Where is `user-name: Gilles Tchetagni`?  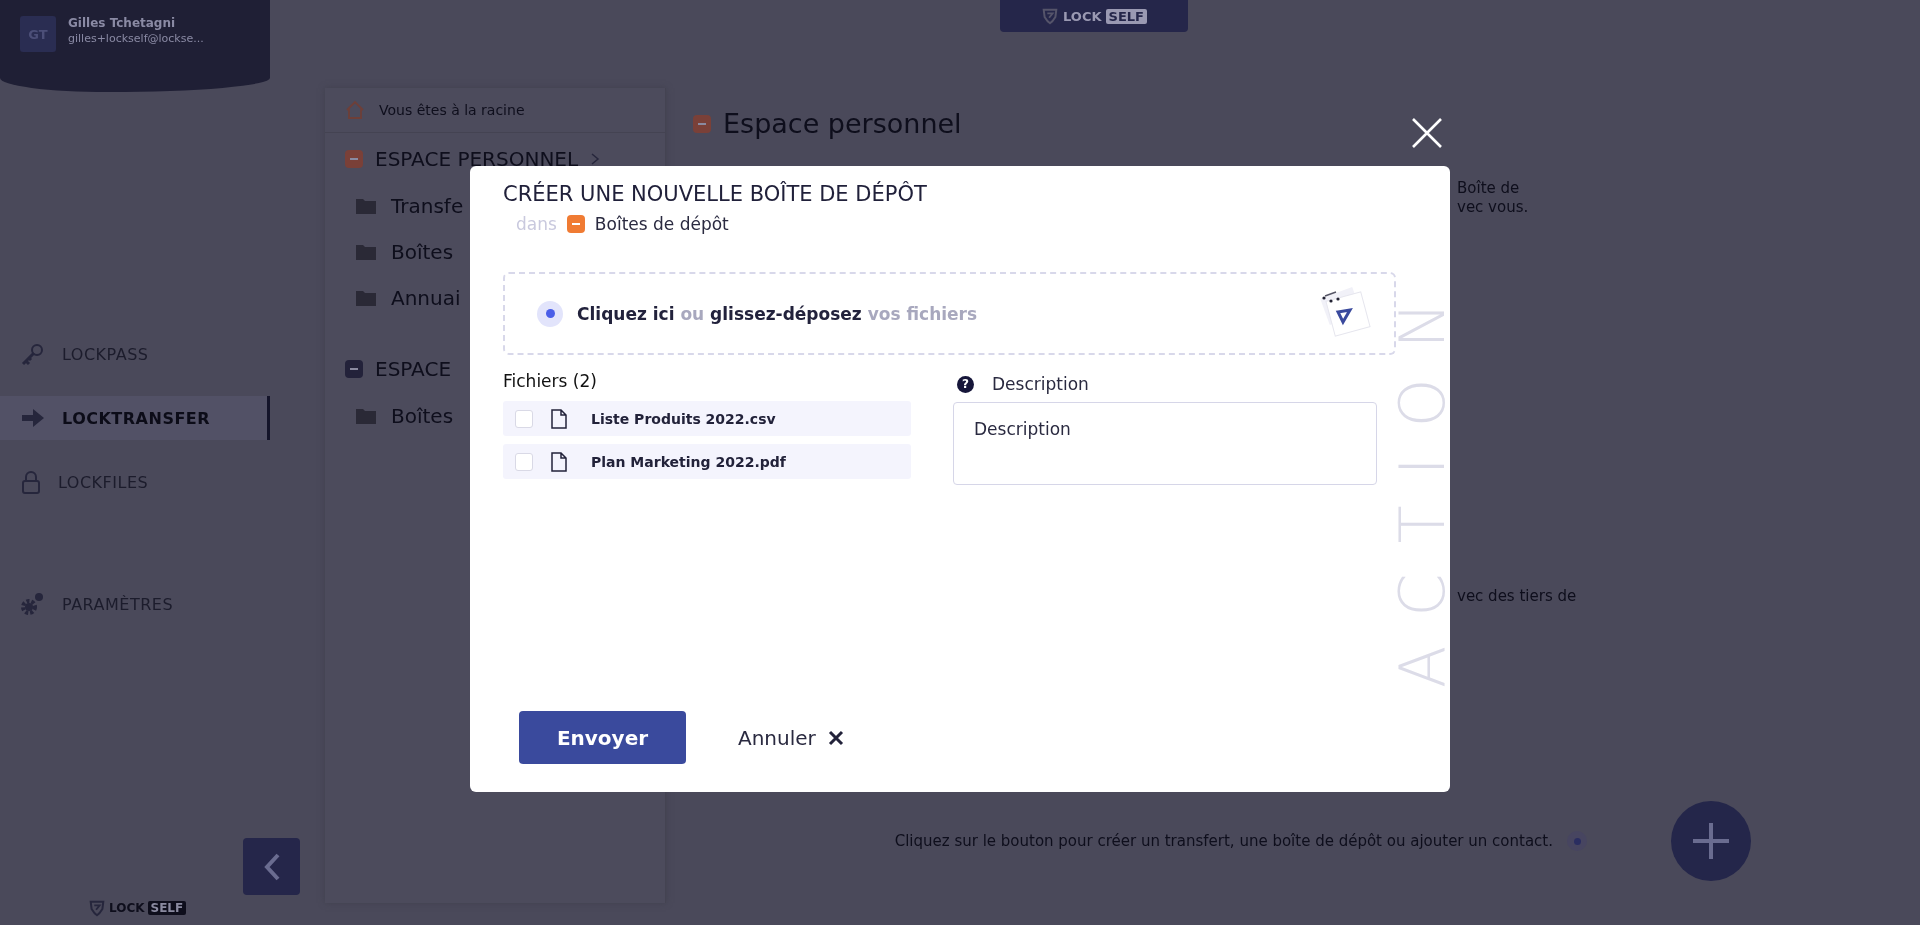
user-name: Gilles Tchetagni is located at coordinates (122, 23).